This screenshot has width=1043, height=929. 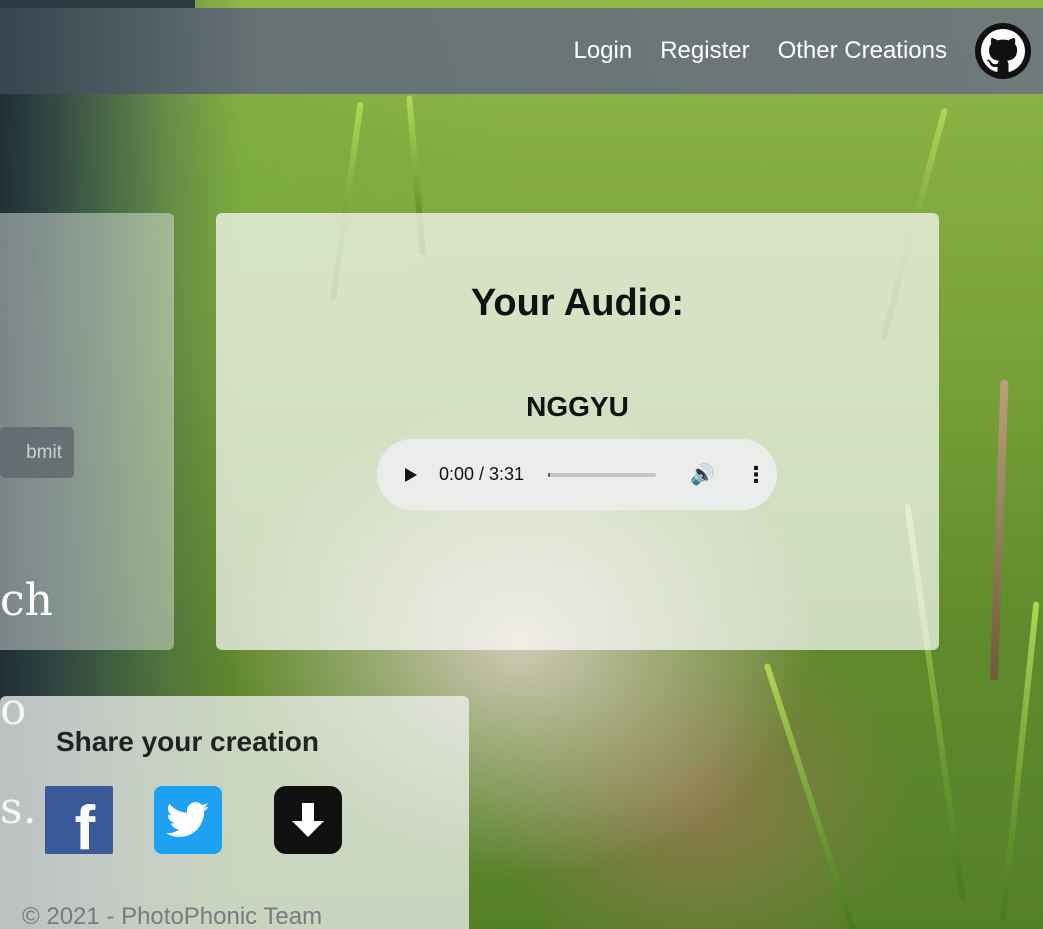 I want to click on twitter-icon, so click(x=188, y=820).